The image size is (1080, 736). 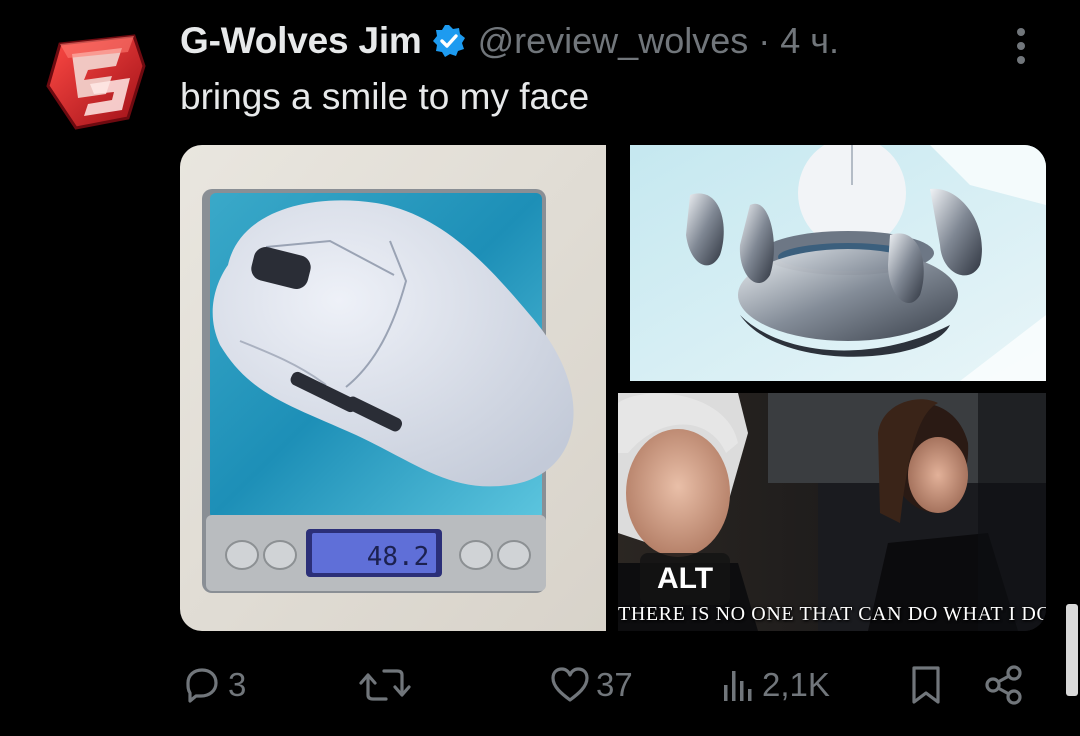 I want to click on media-image-robot-hands, so click(x=838, y=263).